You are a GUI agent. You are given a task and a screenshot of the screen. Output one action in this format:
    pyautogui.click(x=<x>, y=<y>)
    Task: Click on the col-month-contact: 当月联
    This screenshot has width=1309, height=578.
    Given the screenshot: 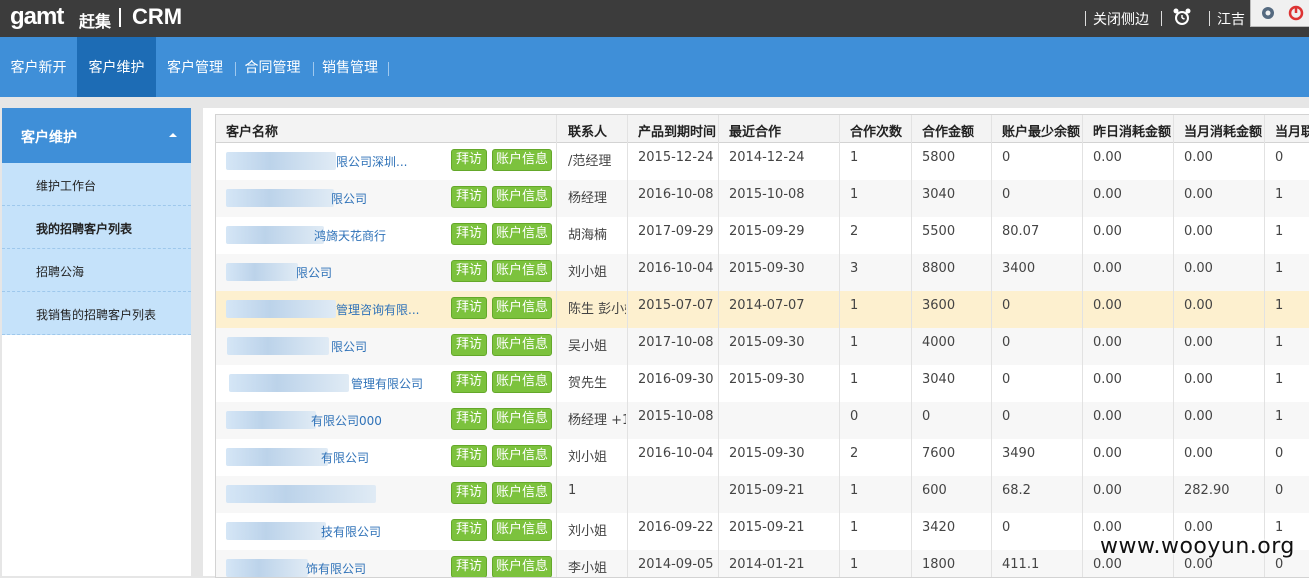 What is the action you would take?
    pyautogui.click(x=1292, y=130)
    